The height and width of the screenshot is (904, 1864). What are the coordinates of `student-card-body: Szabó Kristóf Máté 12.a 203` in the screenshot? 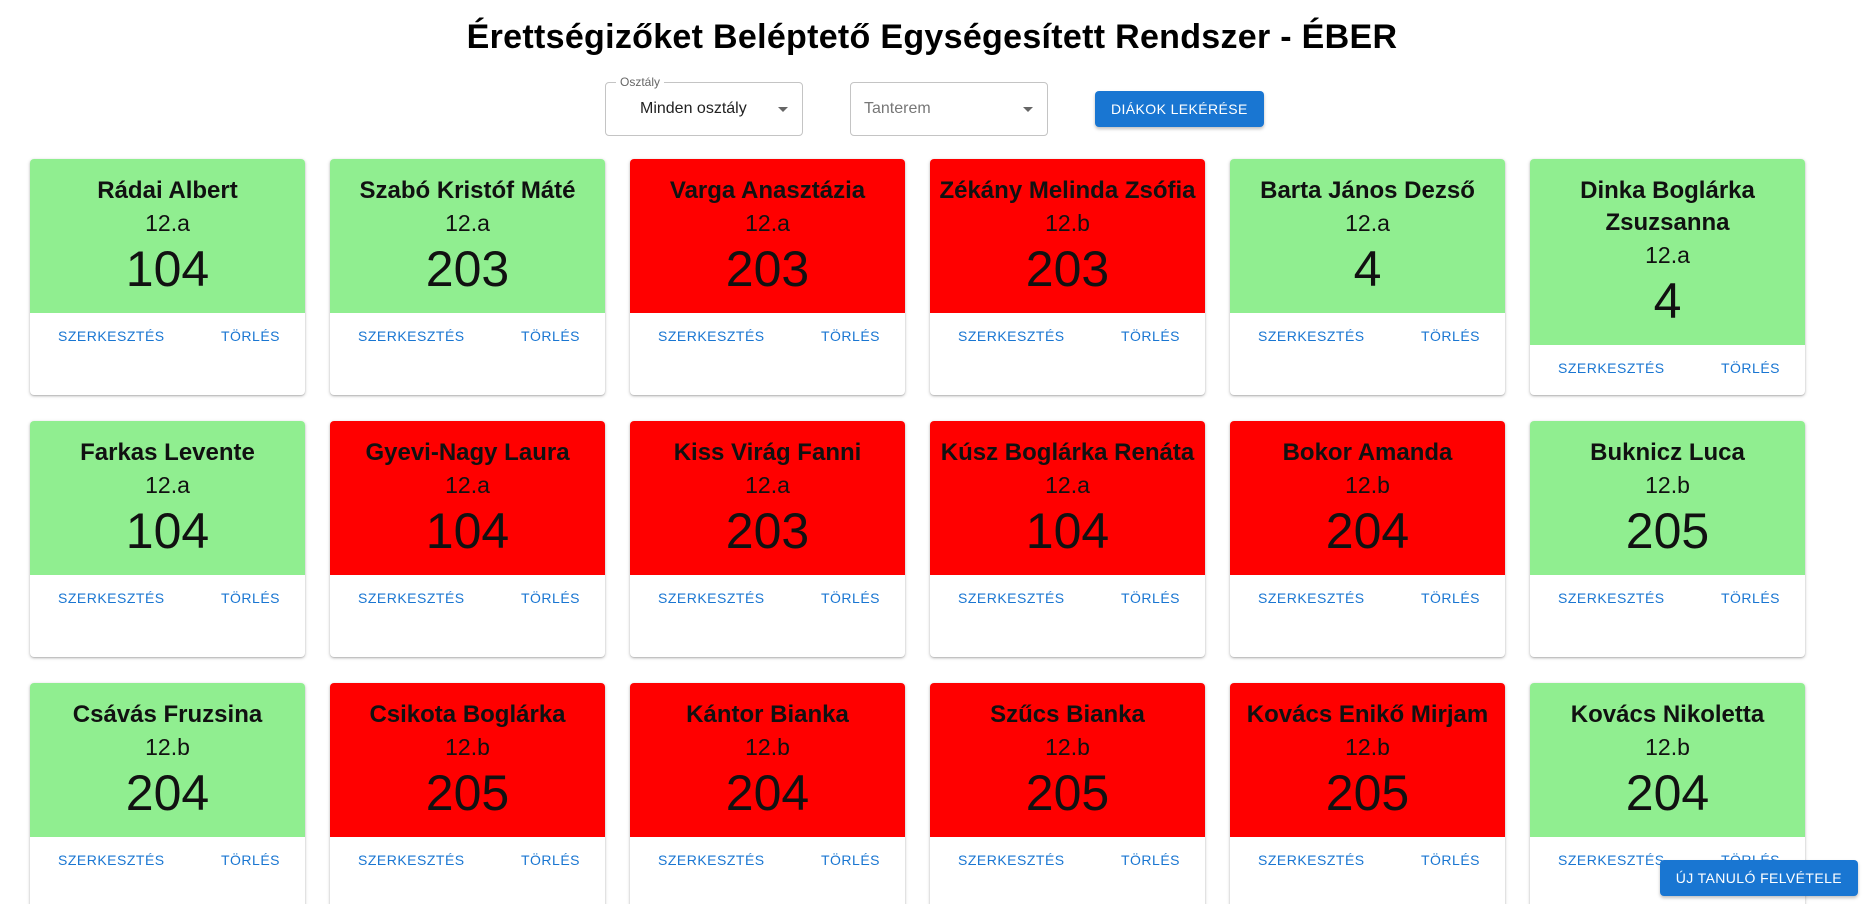 It's located at (467, 236).